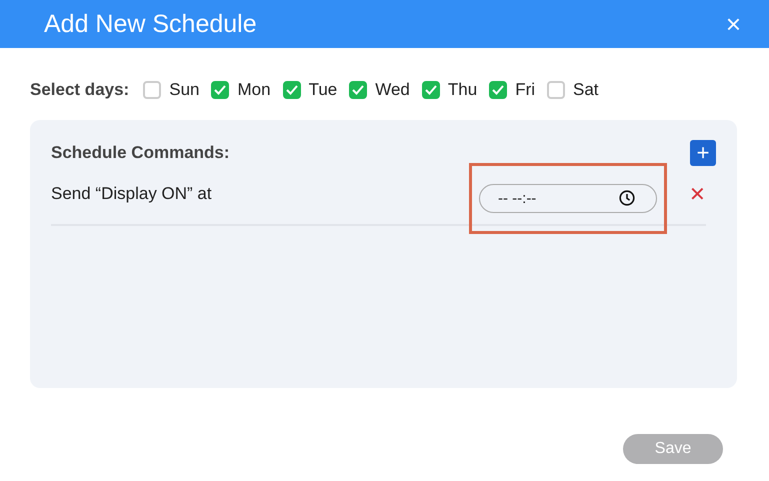 The image size is (769, 481). What do you see at coordinates (463, 90) in the screenshot?
I see `day-label: Thu` at bounding box center [463, 90].